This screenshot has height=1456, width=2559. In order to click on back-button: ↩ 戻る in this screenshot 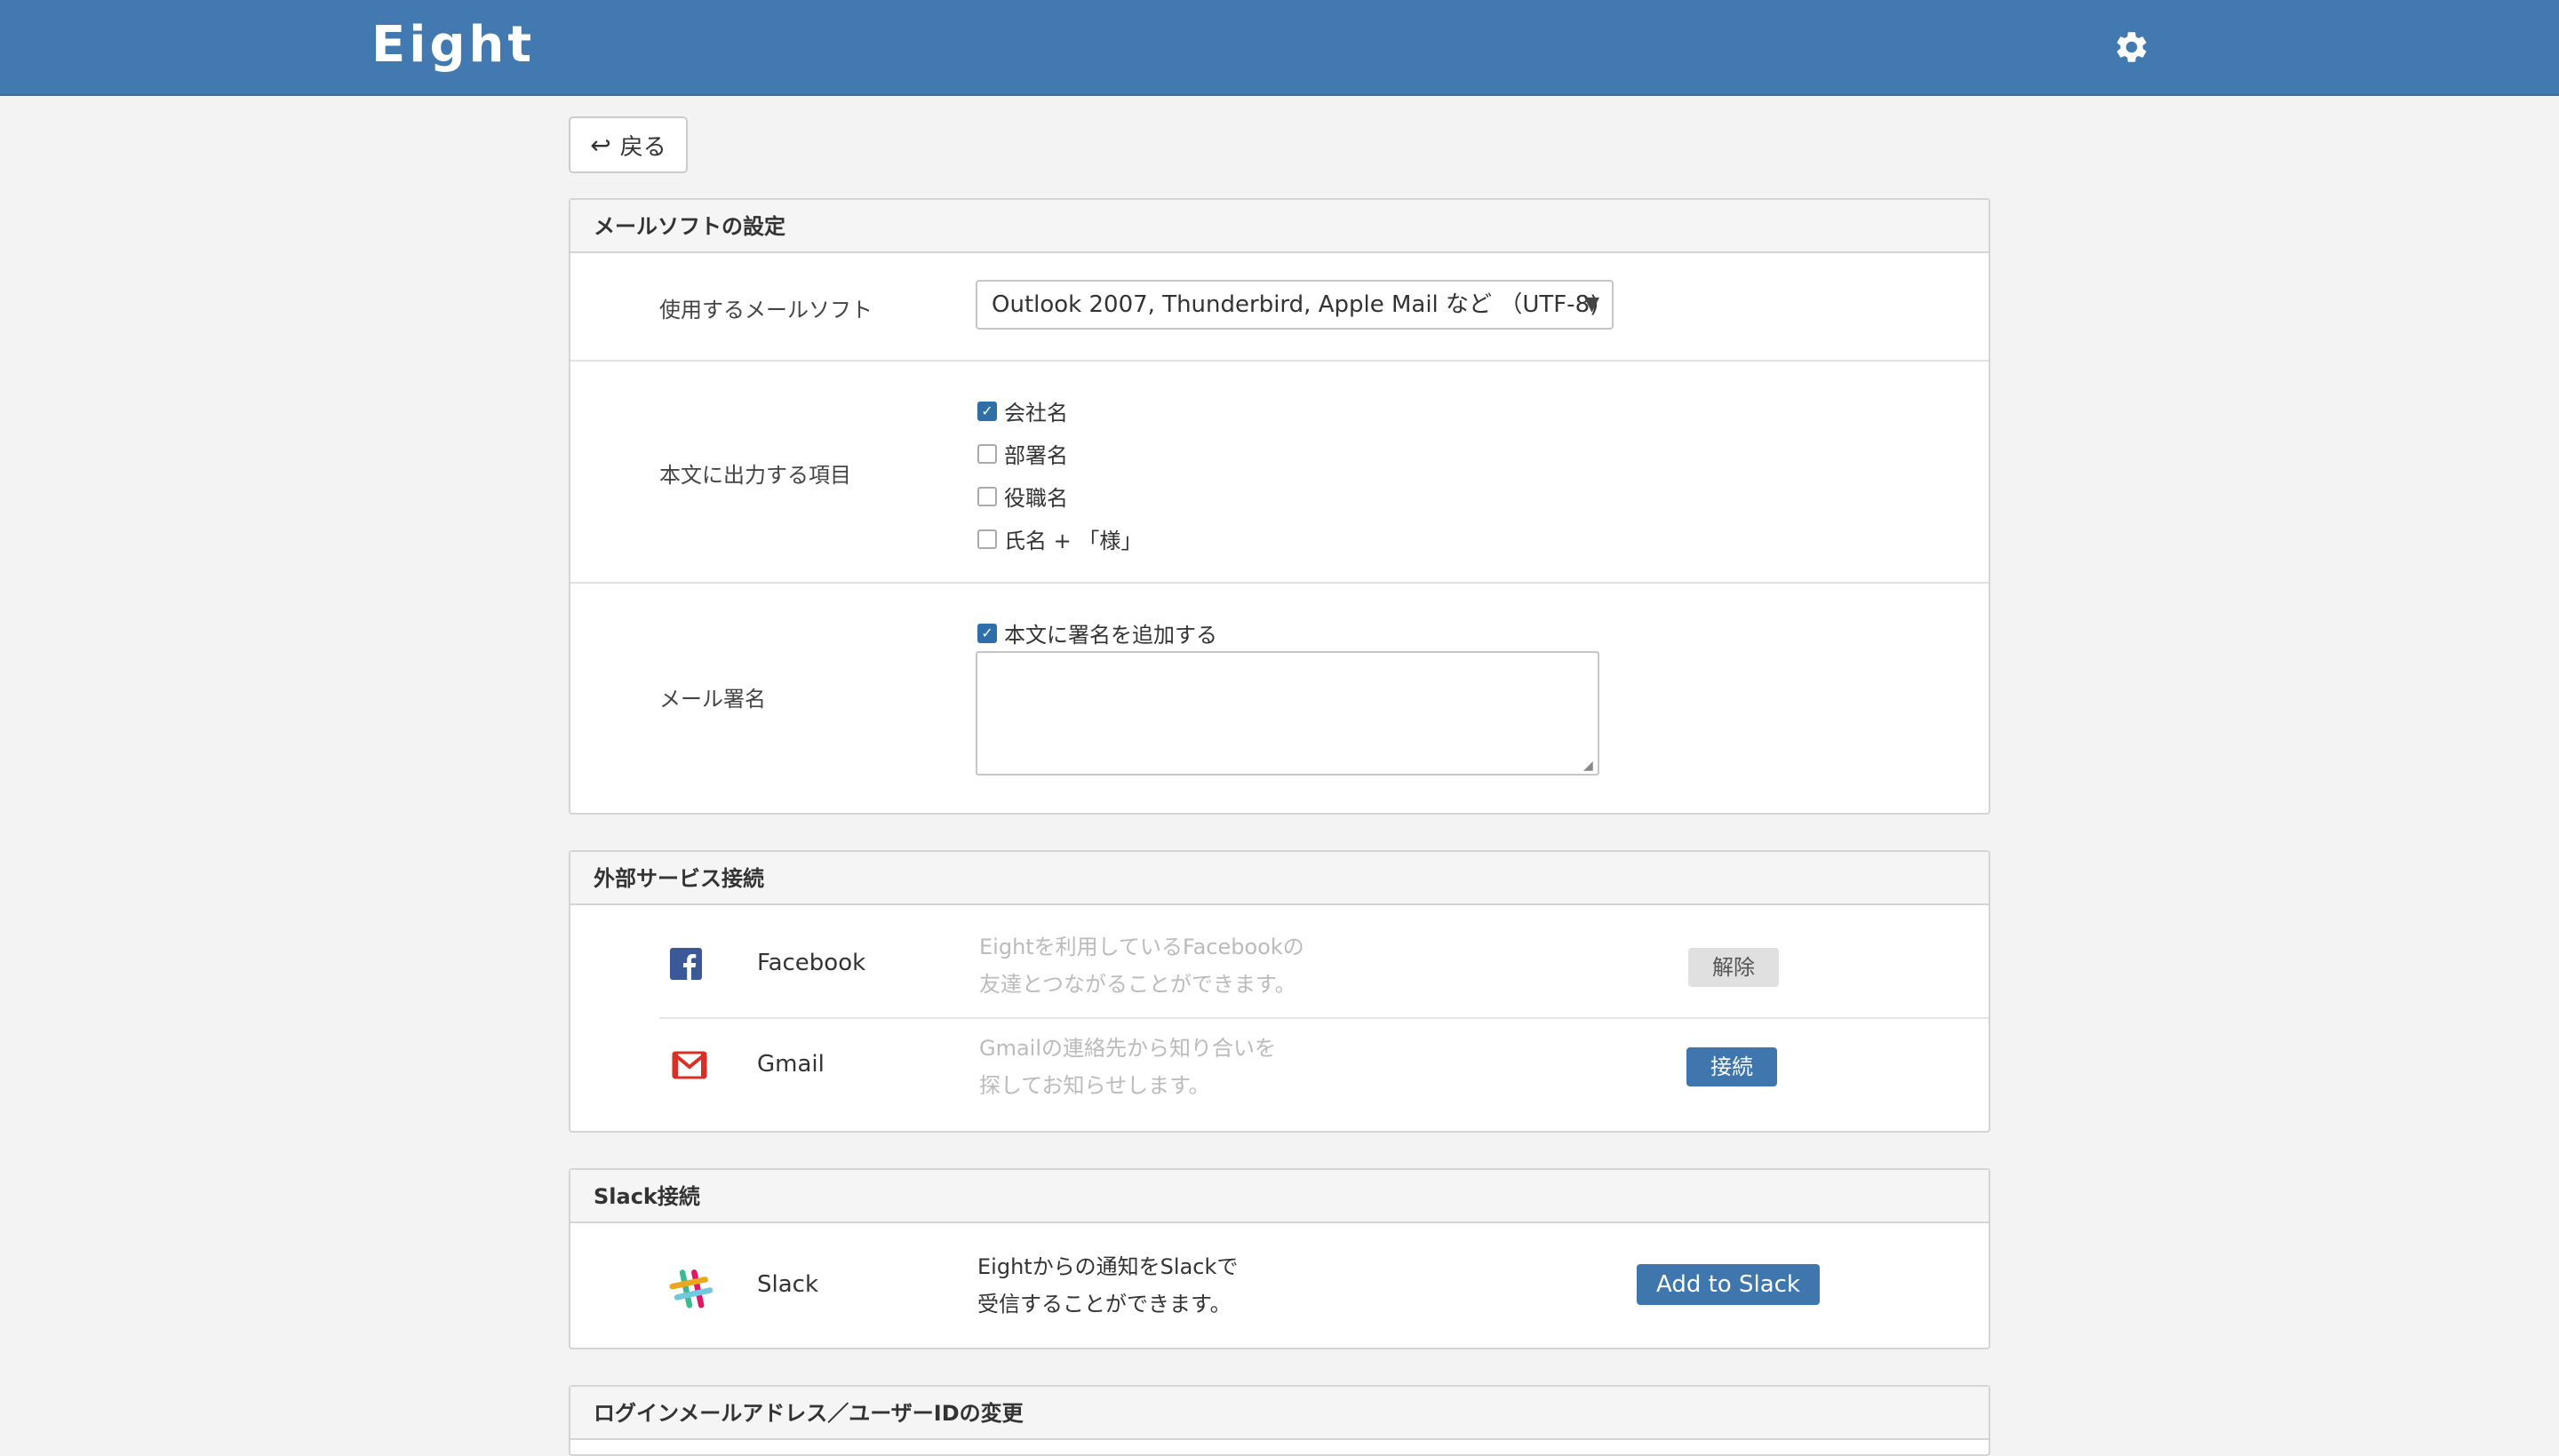, I will do `click(628, 144)`.